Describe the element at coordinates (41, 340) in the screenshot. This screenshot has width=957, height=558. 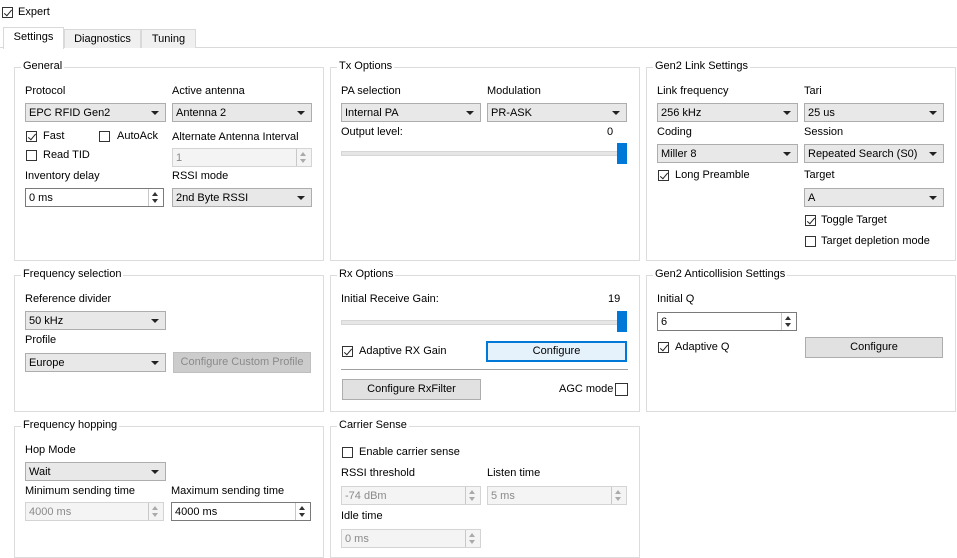
I see `profile-label: Profile` at that location.